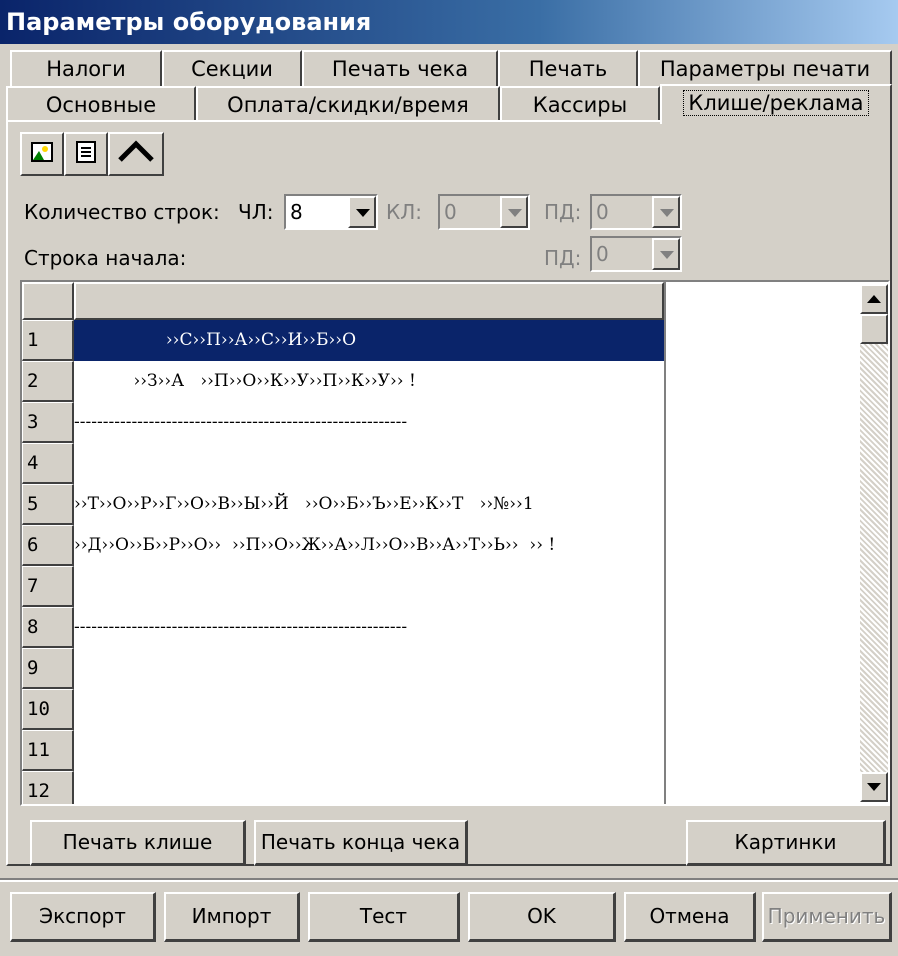 The height and width of the screenshot is (956, 898). What do you see at coordinates (48, 586) in the screenshot?
I see `row-number: 7` at bounding box center [48, 586].